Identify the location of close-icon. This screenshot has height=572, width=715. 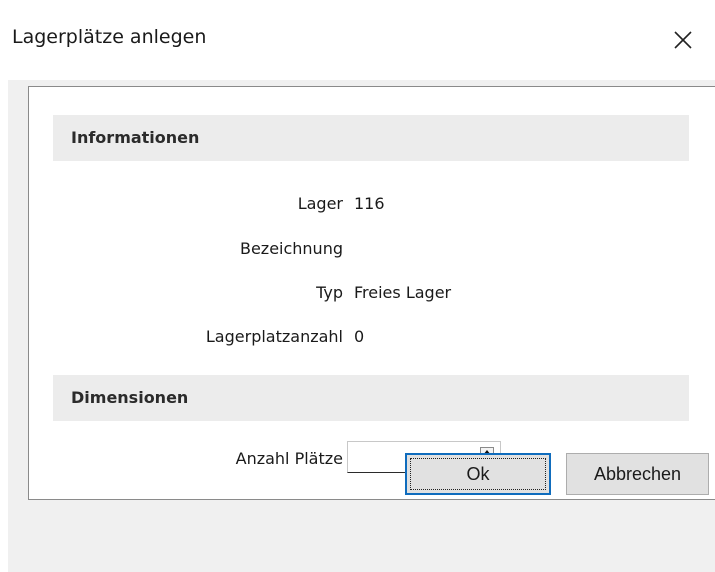
(683, 40).